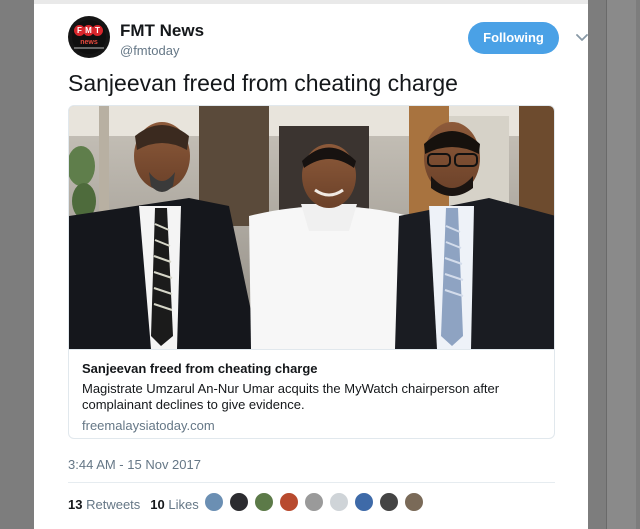 This screenshot has height=529, width=640. I want to click on tweet-stats: 13 Retweets 10 Likes, so click(133, 504).